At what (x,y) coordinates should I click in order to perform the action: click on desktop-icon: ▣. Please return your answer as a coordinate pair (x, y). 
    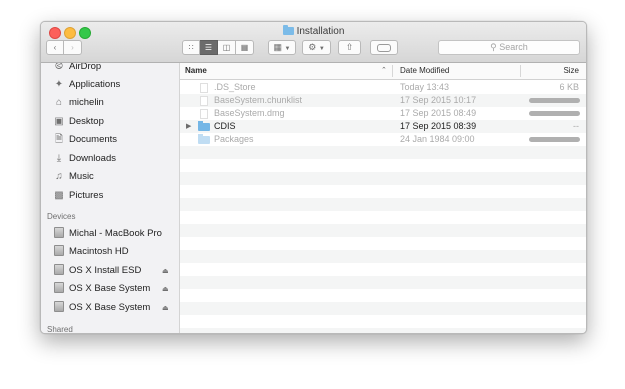
    Looking at the image, I should click on (59, 121).